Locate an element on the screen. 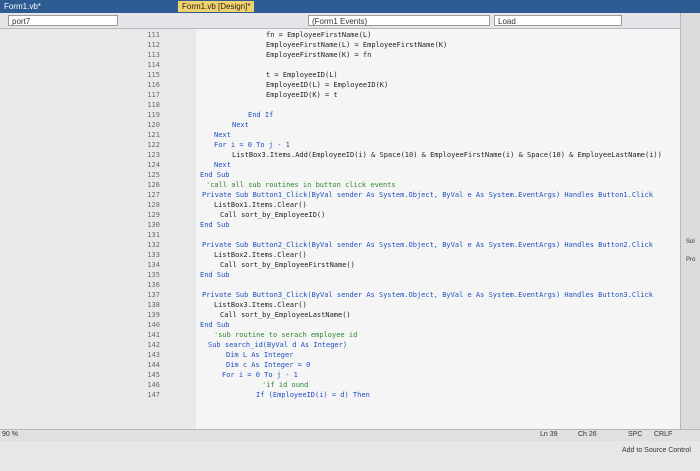 The image size is (700, 471). code-navigation-bar: port7 (Form1 Events) Load is located at coordinates (350, 21).